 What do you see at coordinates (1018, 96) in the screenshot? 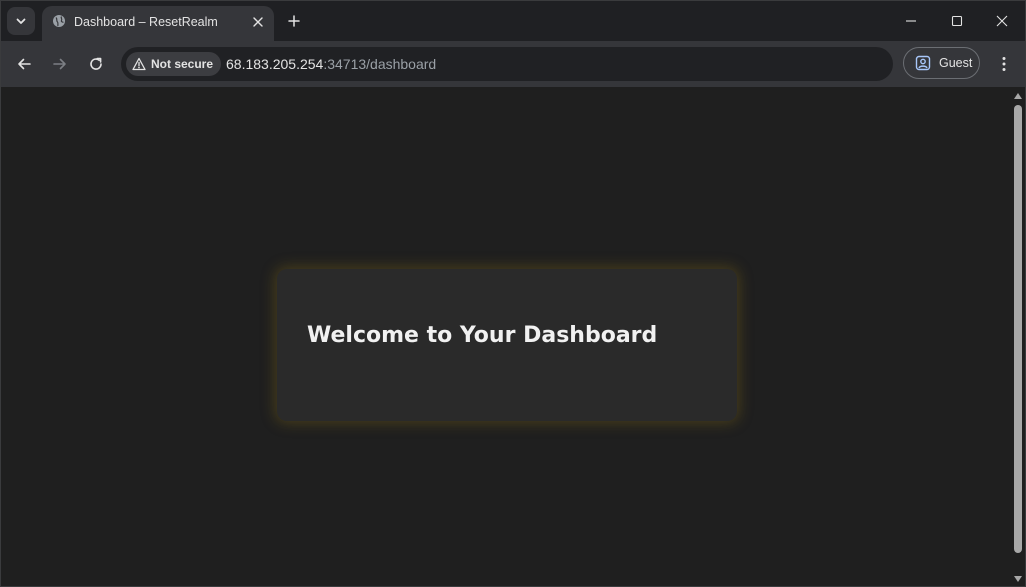
I see `scroll-up-arrow-icon` at bounding box center [1018, 96].